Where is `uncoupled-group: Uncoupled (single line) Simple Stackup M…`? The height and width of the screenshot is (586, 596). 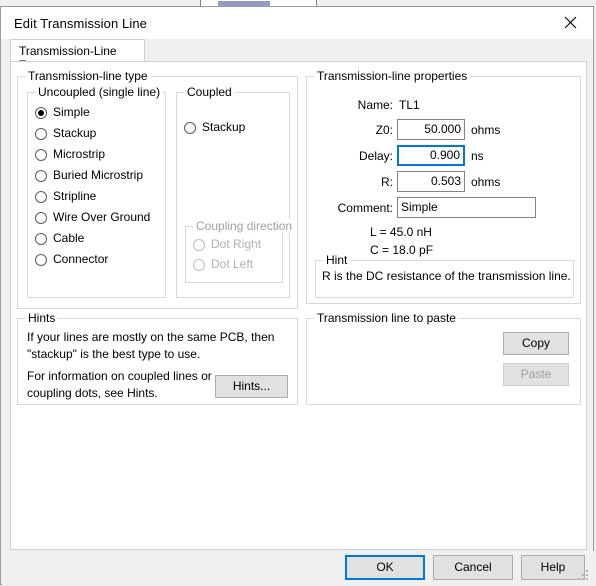 uncoupled-group: Uncoupled (single line) Simple Stackup M… is located at coordinates (96, 191).